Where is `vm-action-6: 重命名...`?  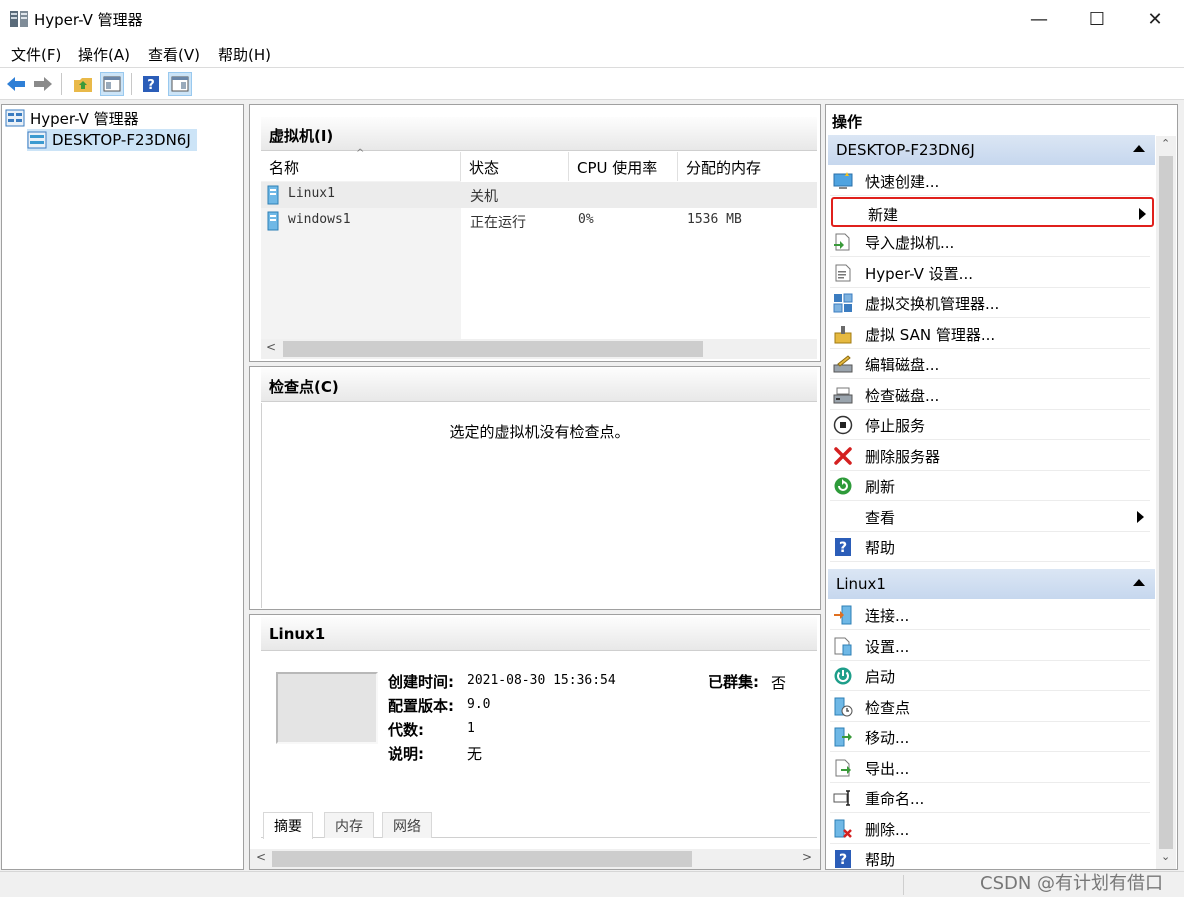 vm-action-6: 重命名... is located at coordinates (990, 798).